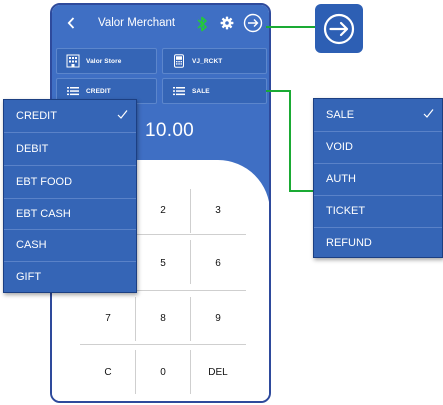 This screenshot has width=443, height=405. I want to click on key-0: 0, so click(163, 372).